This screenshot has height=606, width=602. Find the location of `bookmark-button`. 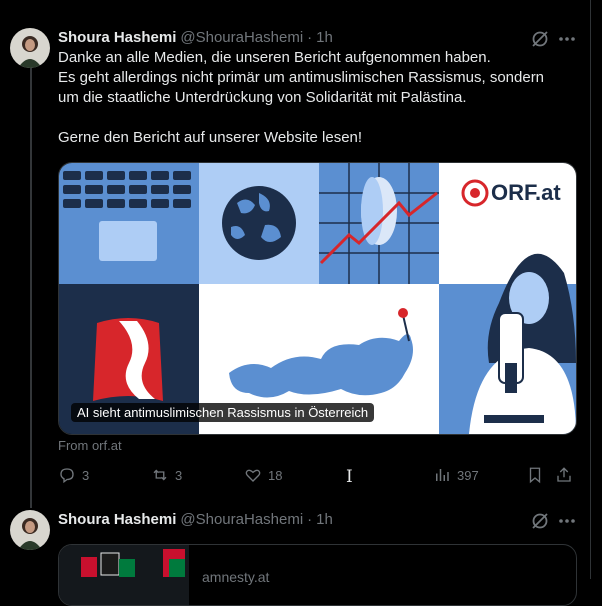

bookmark-button is located at coordinates (538, 475).